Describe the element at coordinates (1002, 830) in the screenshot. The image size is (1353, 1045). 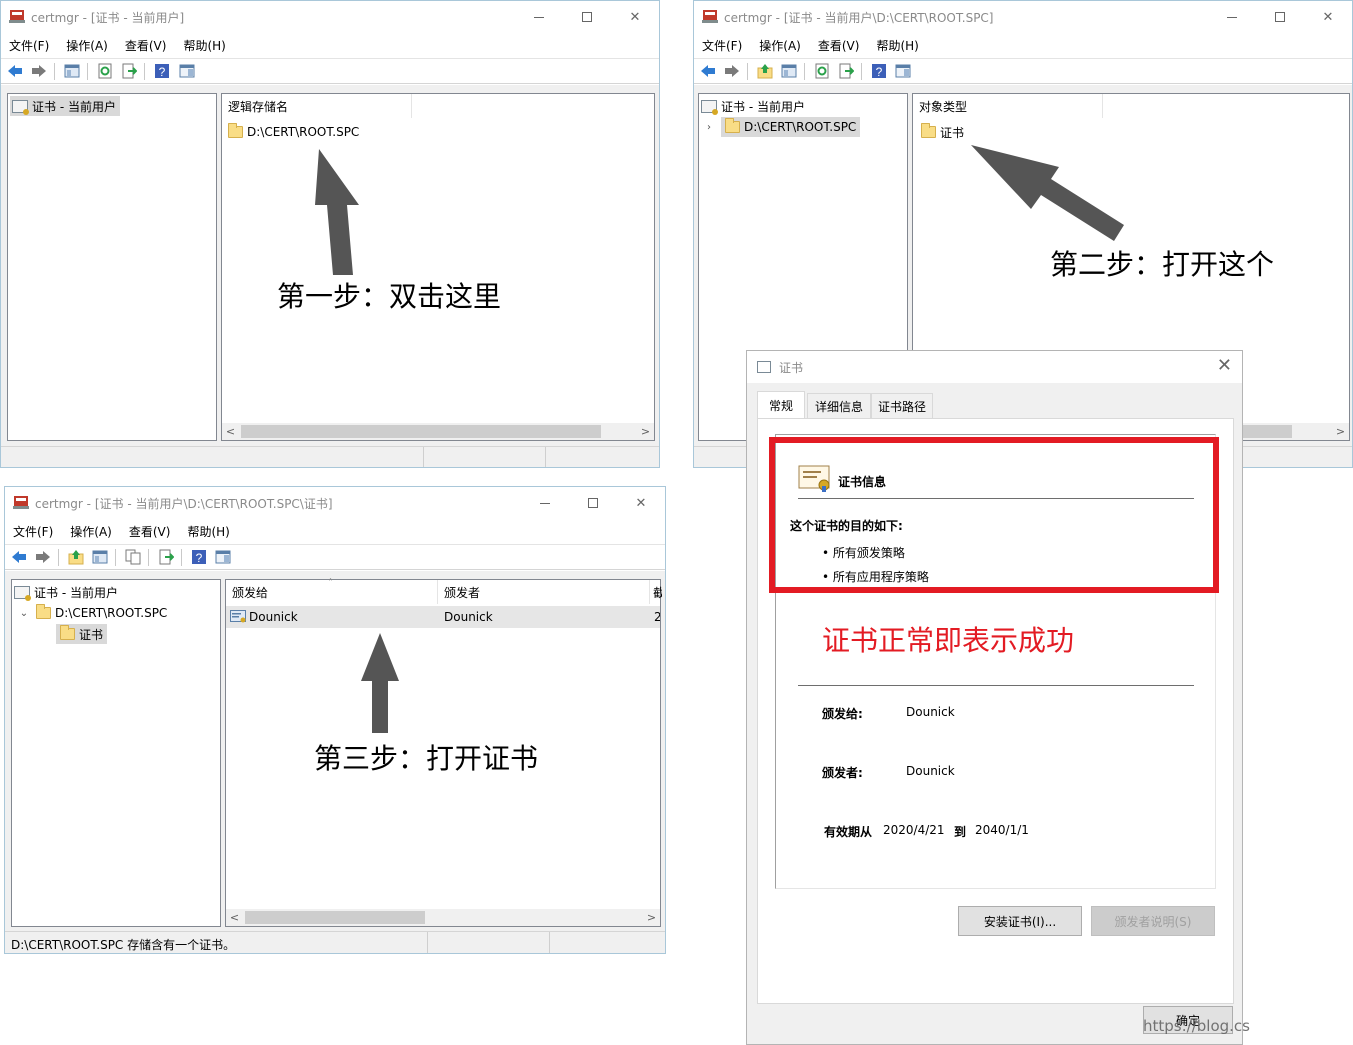
I see `validity-to-value: 2040/1/1` at that location.